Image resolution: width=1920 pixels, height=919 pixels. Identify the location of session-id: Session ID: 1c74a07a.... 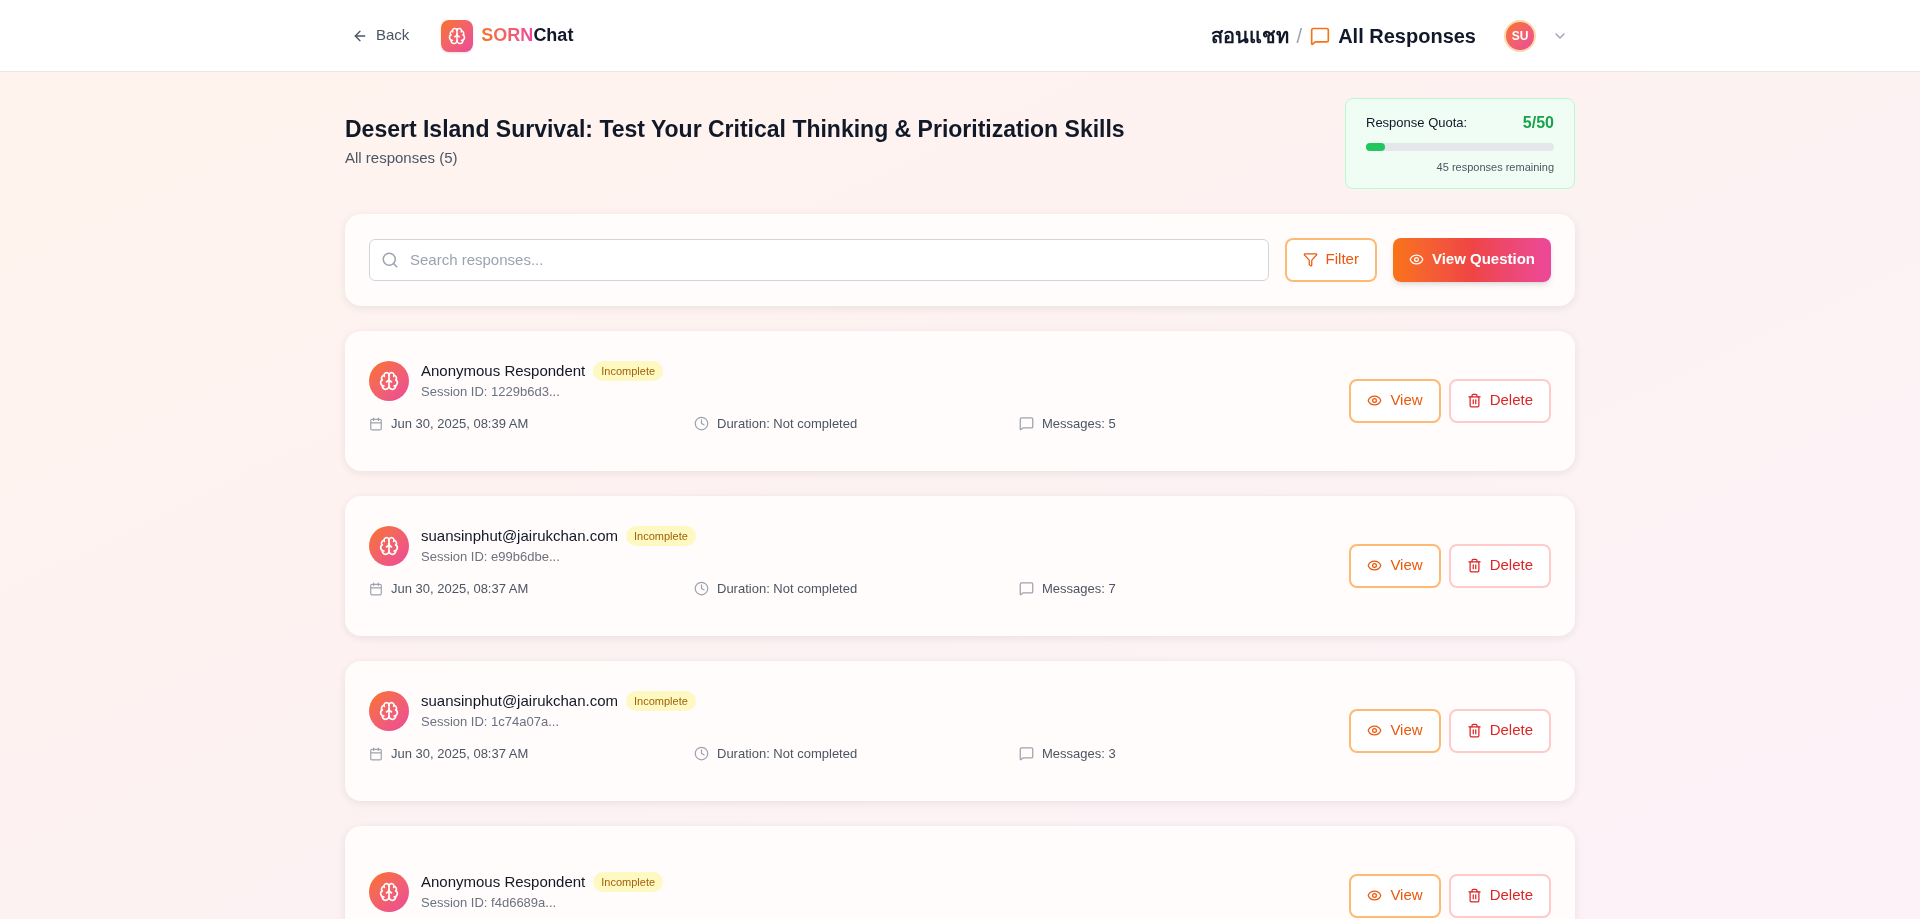
(491, 722).